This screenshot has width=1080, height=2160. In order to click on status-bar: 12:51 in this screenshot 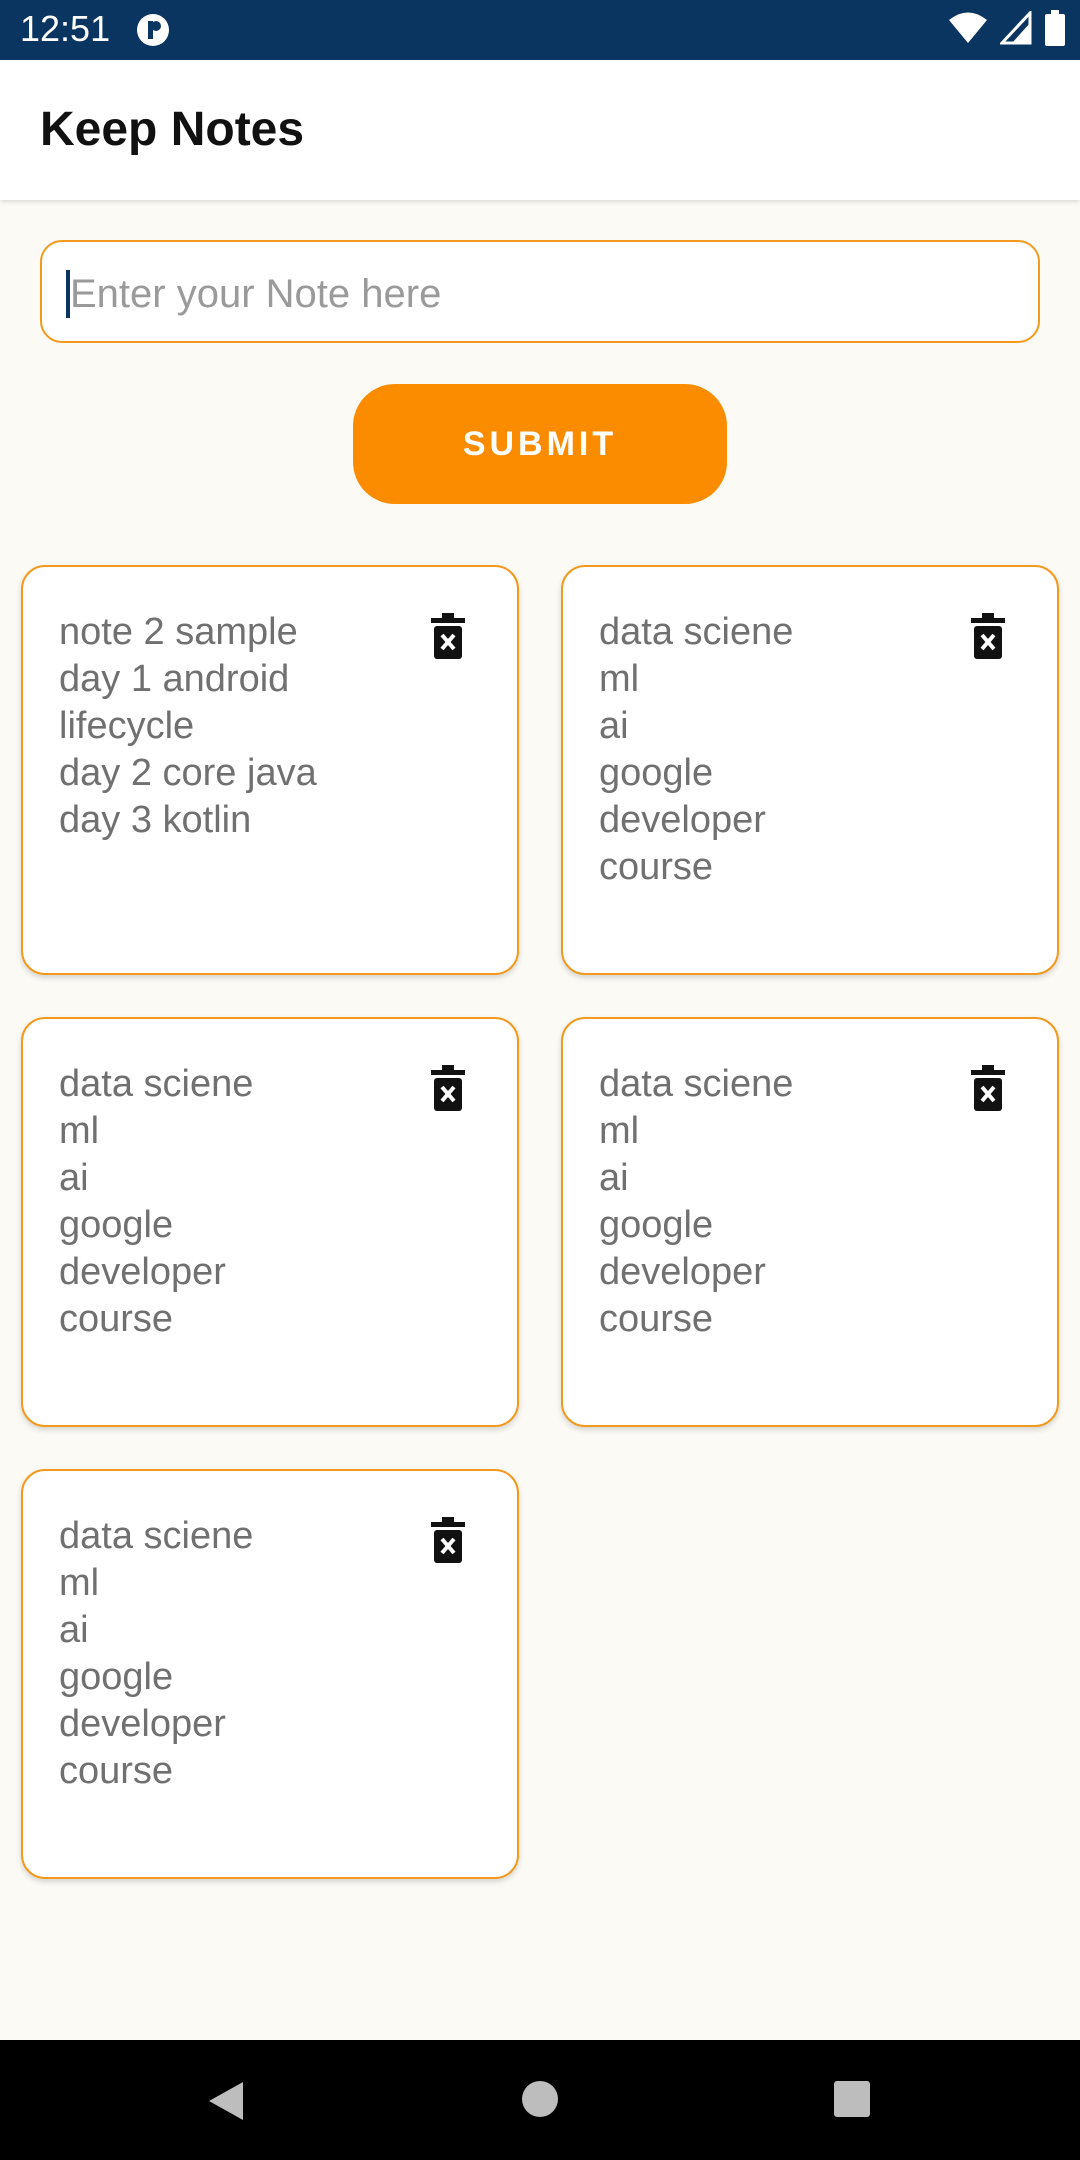, I will do `click(540, 30)`.